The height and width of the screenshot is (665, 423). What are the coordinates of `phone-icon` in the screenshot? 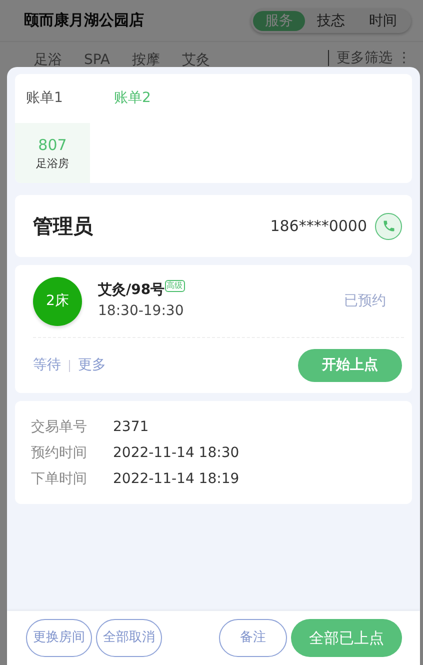 It's located at (389, 226).